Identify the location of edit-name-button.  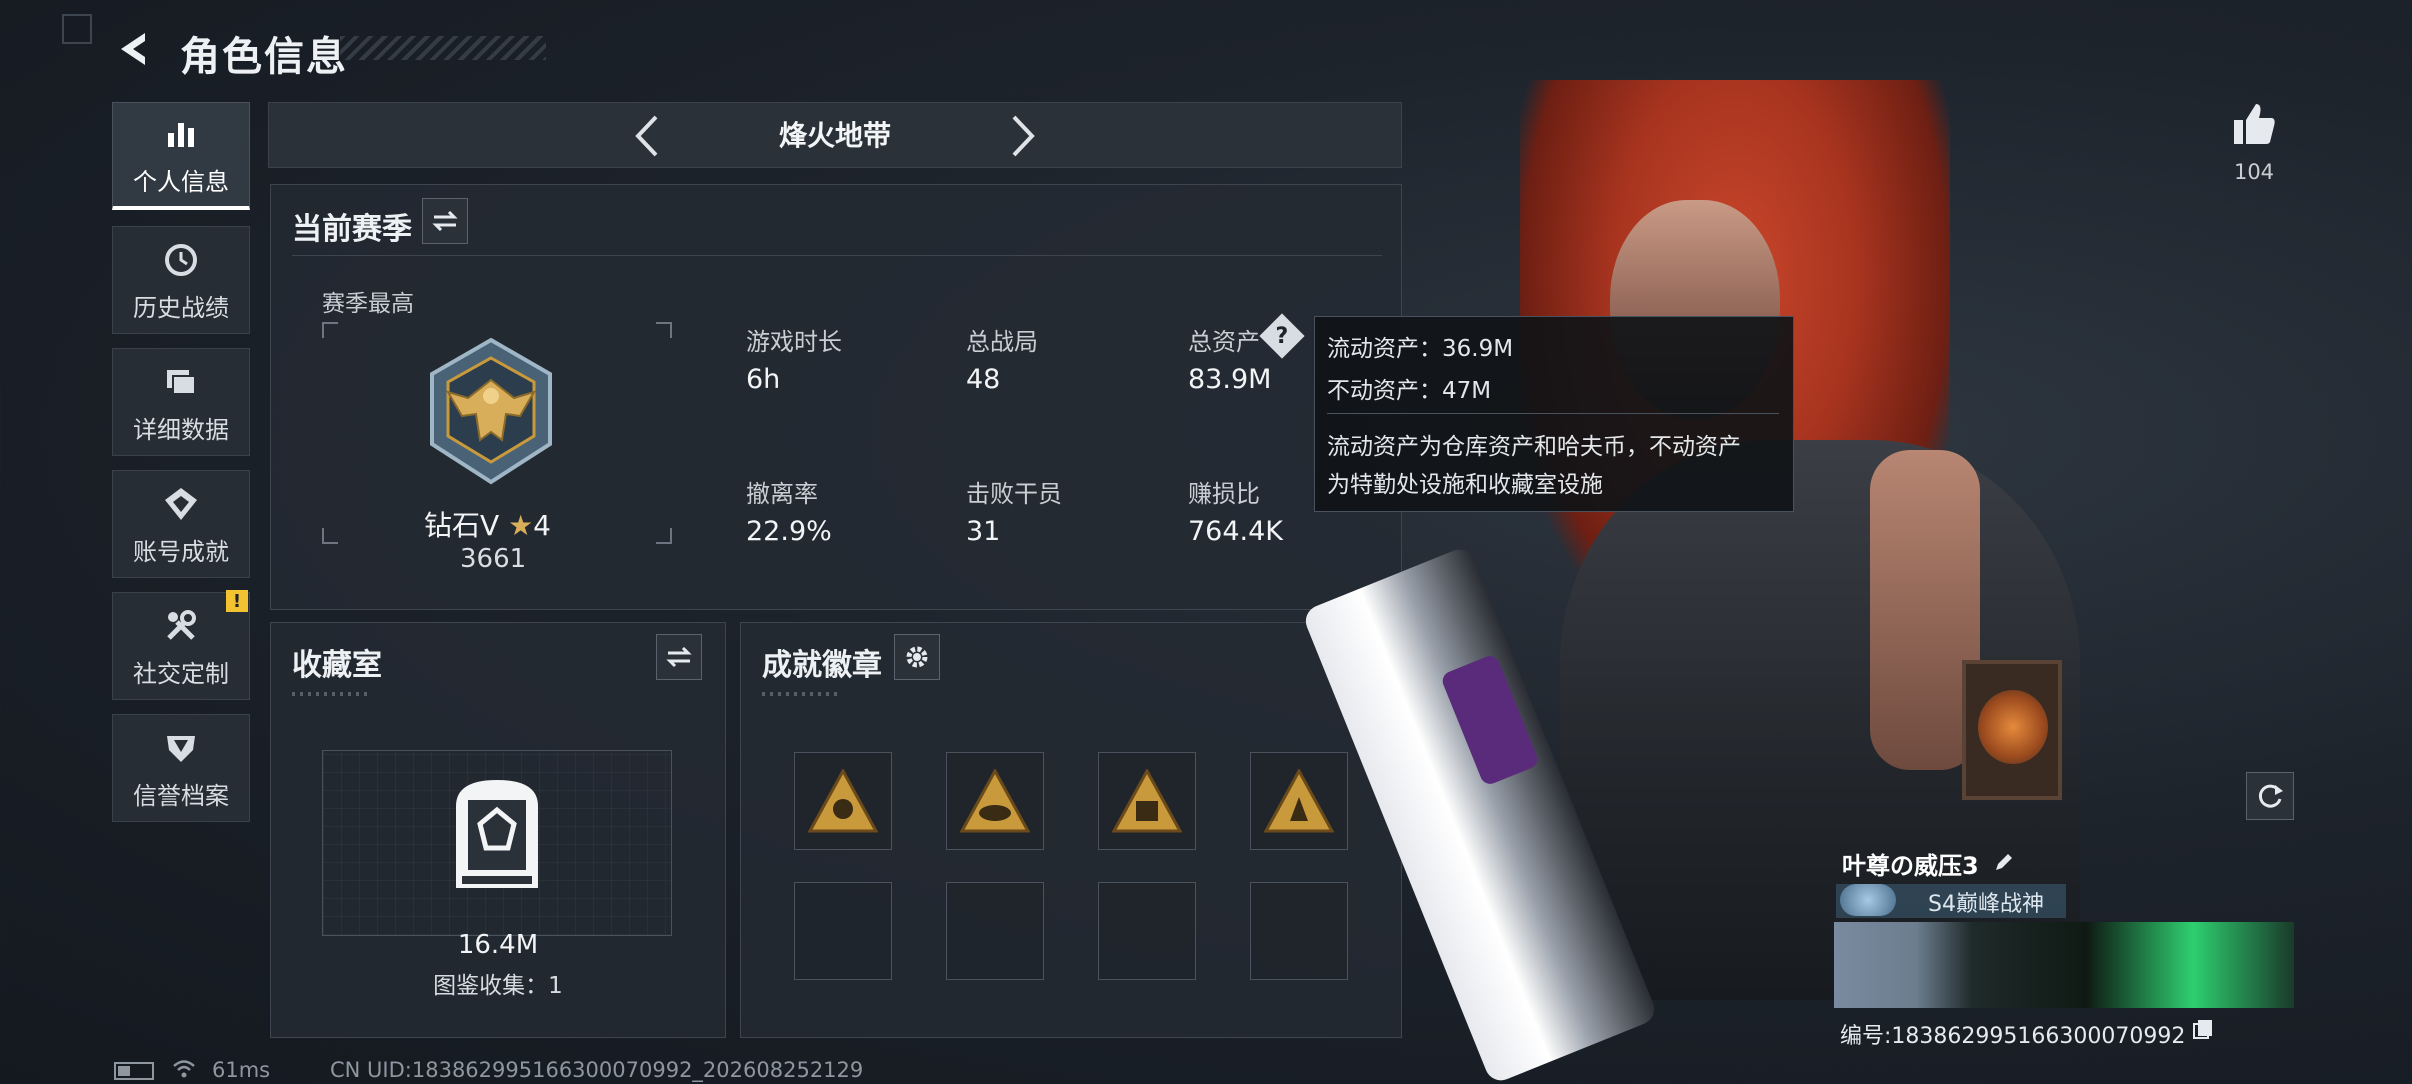
(2004, 862).